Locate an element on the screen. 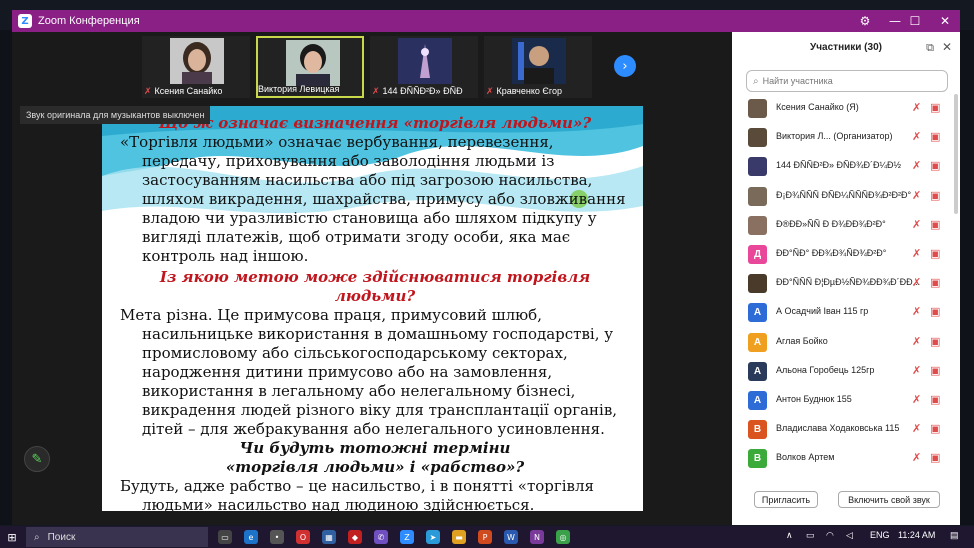 The height and width of the screenshot is (548, 974). next-page-button: › is located at coordinates (625, 66).